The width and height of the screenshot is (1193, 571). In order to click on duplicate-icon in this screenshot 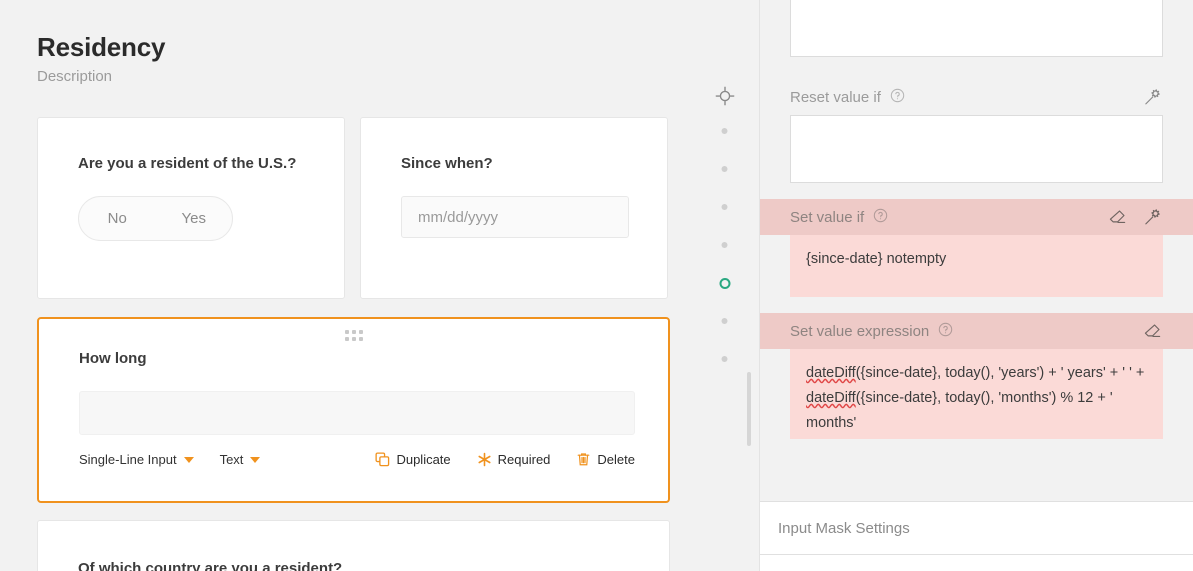, I will do `click(382, 459)`.